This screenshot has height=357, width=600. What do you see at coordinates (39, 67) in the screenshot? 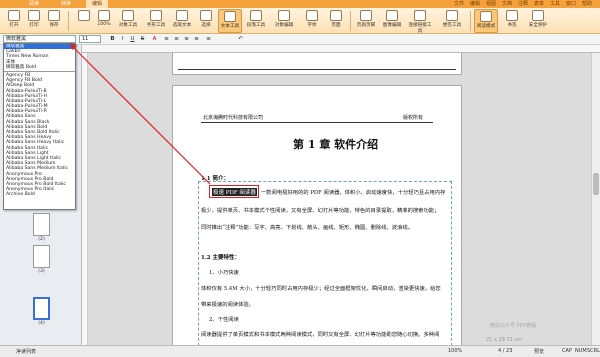
I see `font-option: 微软雅黑 Bold` at bounding box center [39, 67].